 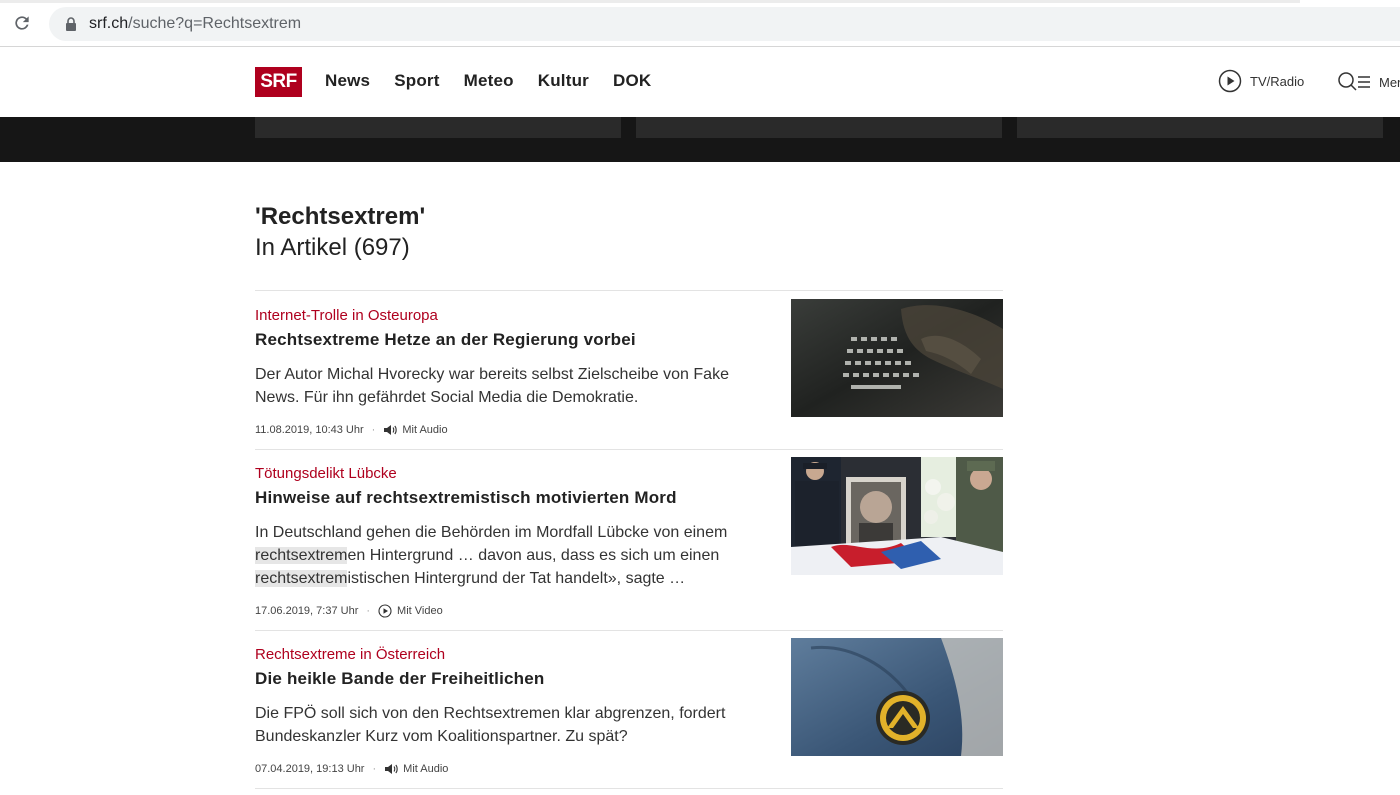 I want to click on reload-icon, so click(x=22, y=23).